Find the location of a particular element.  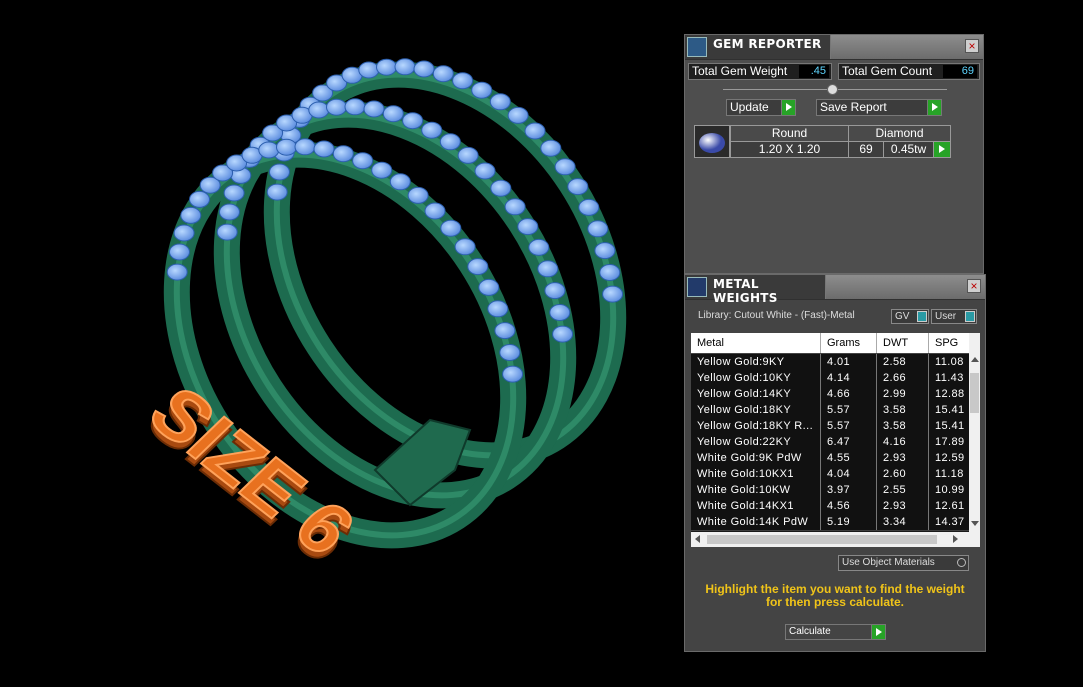

table-row: Yellow Gold:14KY 4.66 2.99 12.88 is located at coordinates (830, 394).